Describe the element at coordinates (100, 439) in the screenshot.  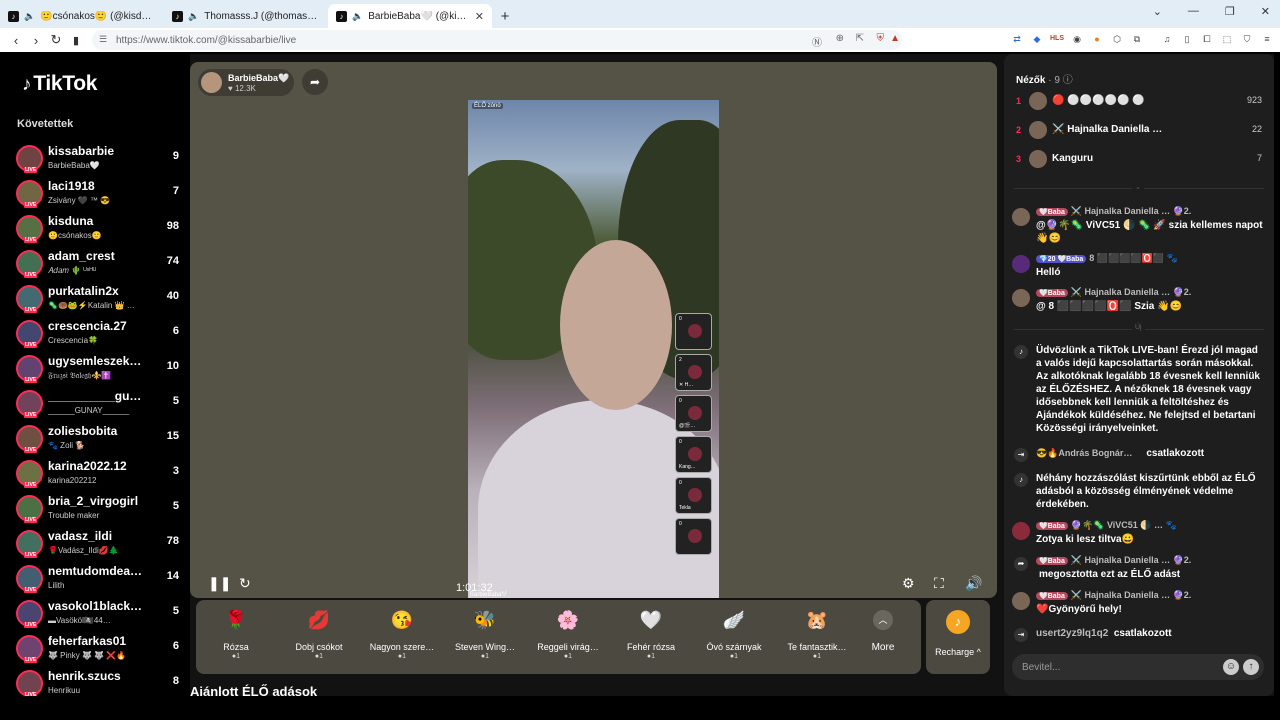
I see `following-item: LIVE zoliesbobita 🐾 Zoli 🐕 15` at that location.